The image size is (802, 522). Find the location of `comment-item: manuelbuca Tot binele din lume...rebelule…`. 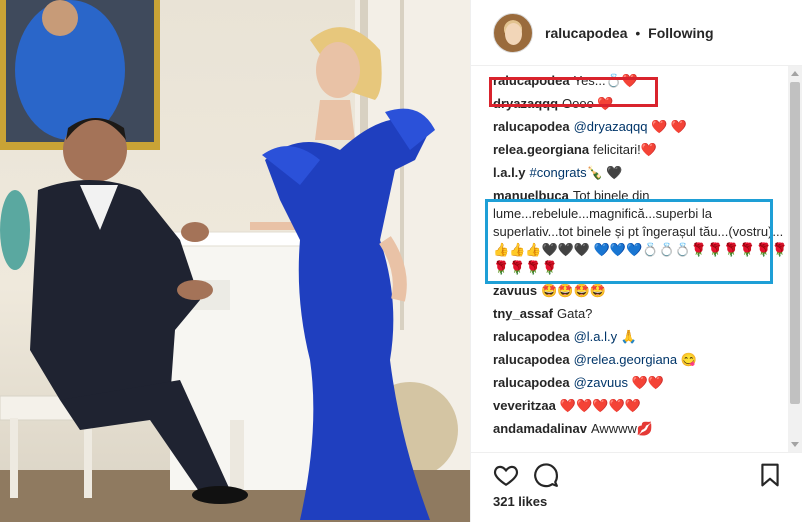

comment-item: manuelbuca Tot binele din lume...rebelule… is located at coordinates (641, 232).